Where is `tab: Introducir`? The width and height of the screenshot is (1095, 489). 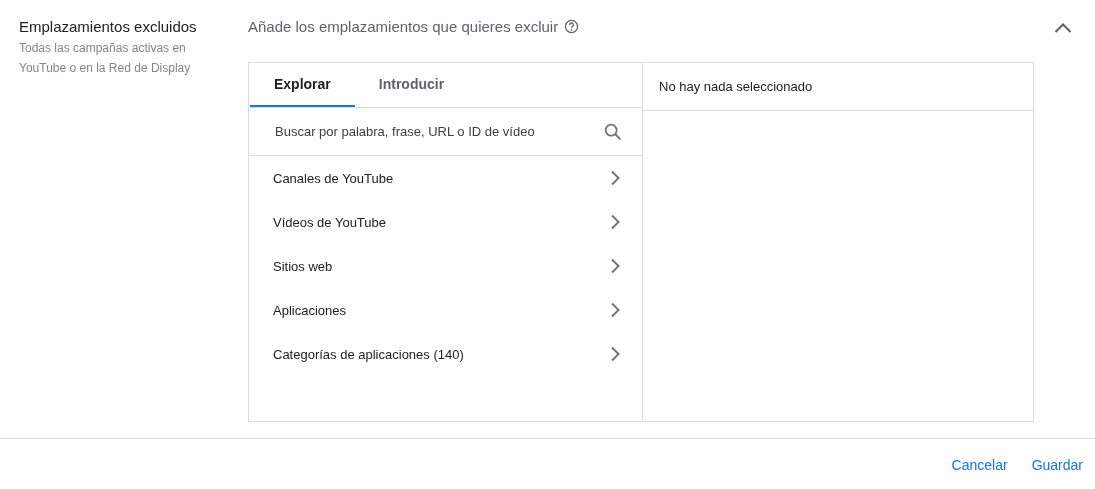
tab: Introducir is located at coordinates (411, 85).